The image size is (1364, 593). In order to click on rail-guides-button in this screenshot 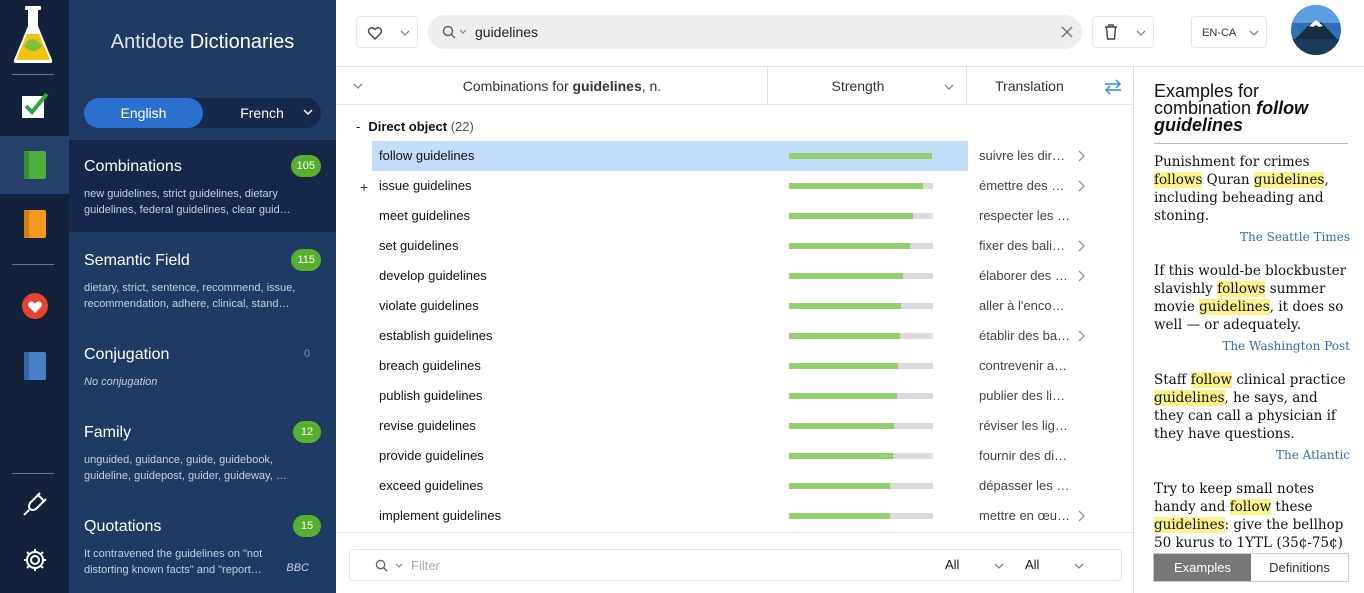, I will do `click(34, 224)`.